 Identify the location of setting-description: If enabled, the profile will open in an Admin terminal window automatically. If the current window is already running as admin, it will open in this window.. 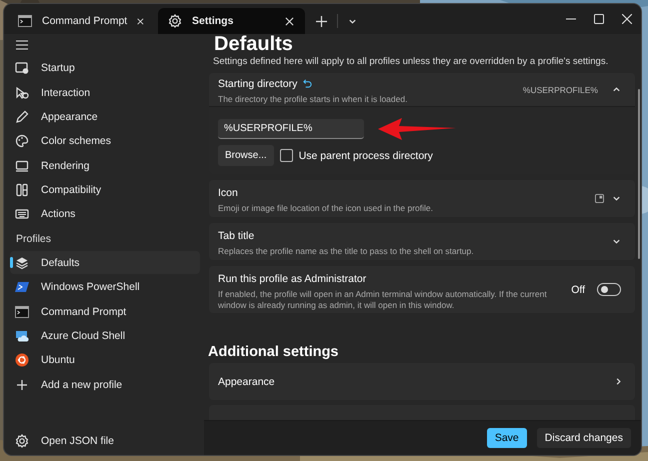
(383, 299).